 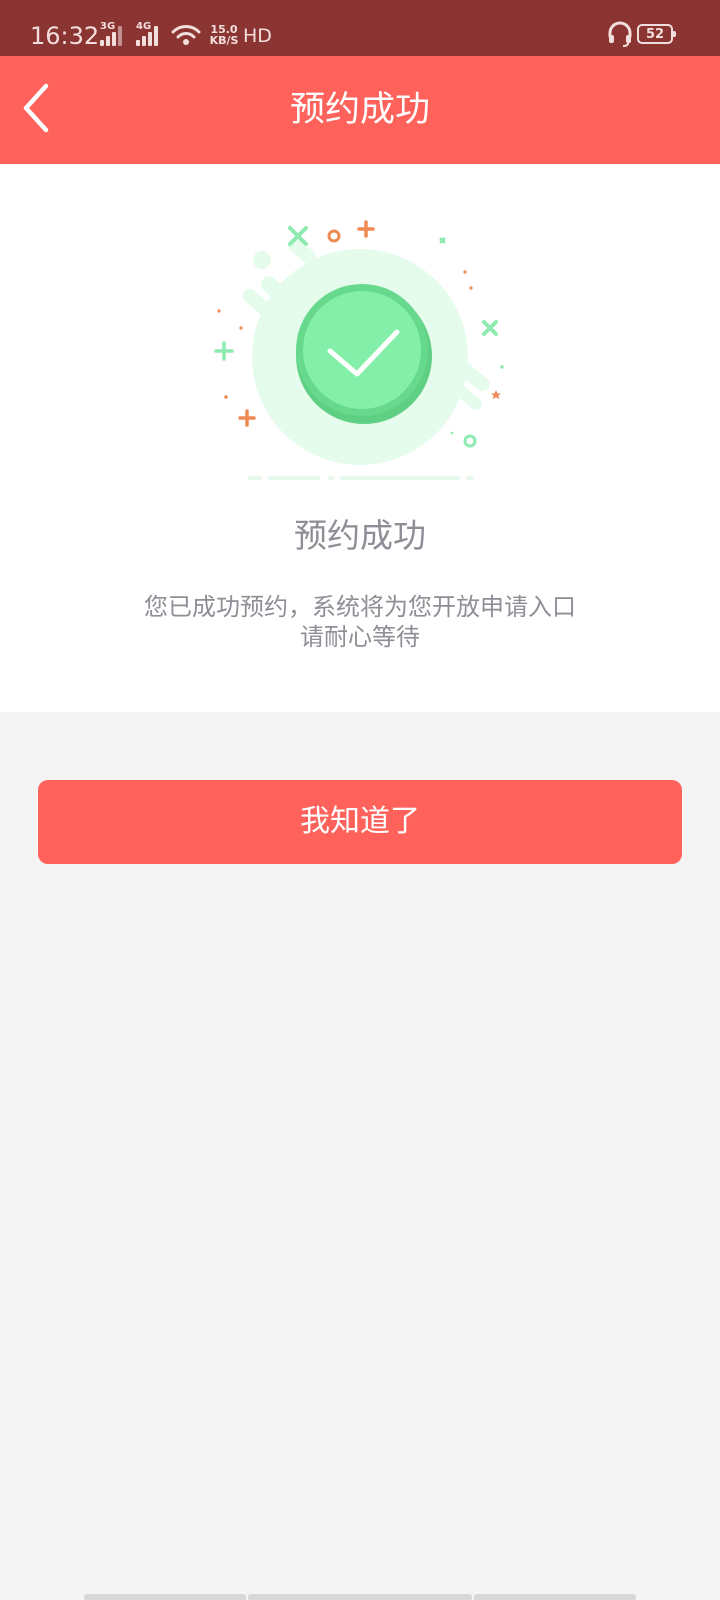 I want to click on confirm-button: 我知道了, so click(x=360, y=822).